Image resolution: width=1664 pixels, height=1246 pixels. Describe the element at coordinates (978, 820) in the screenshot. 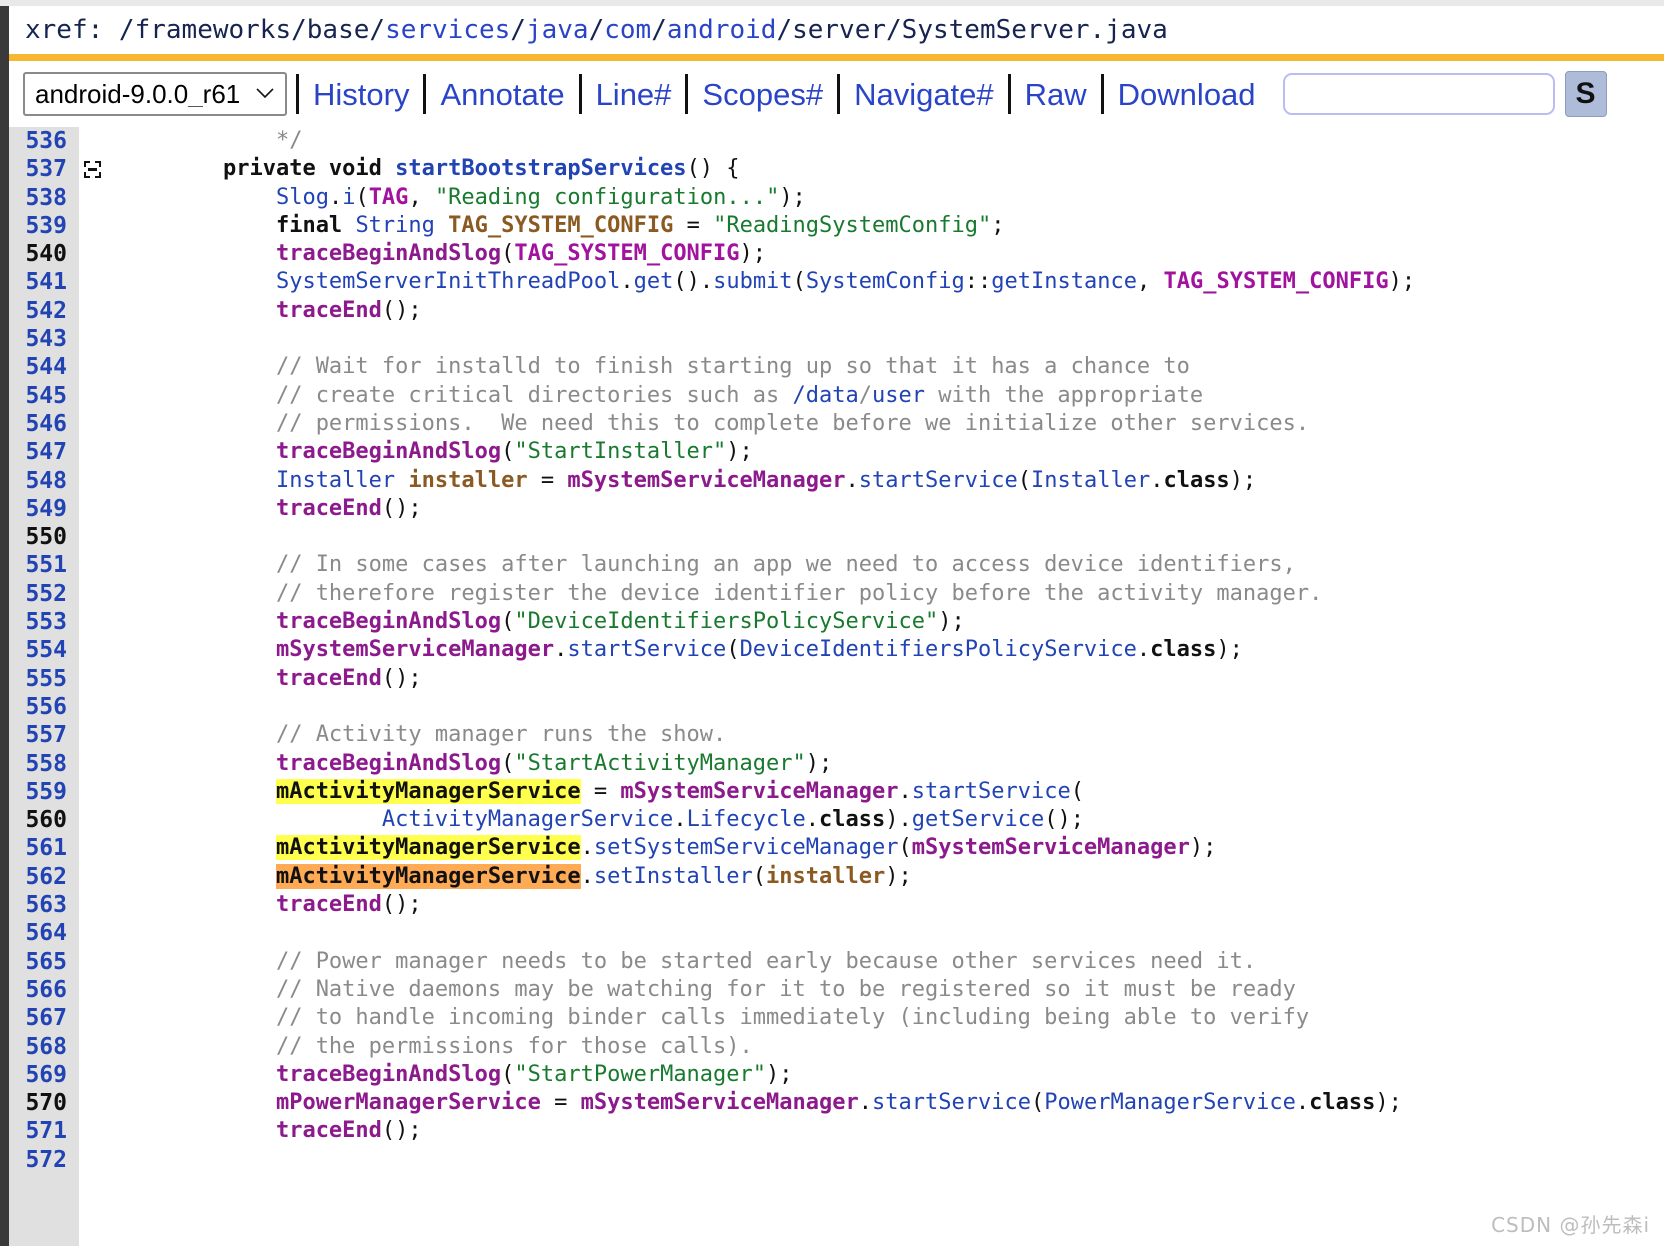

I see `code-token: getService` at that location.